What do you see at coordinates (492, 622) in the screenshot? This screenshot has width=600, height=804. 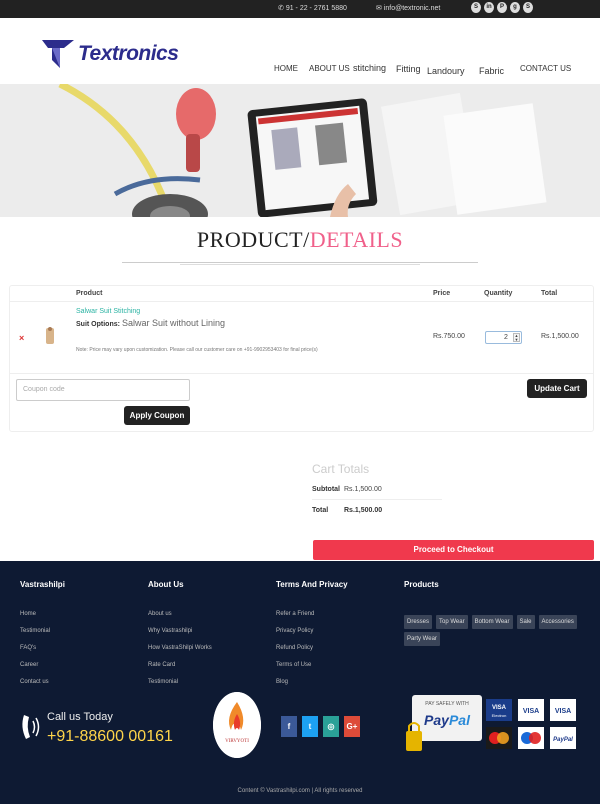 I see `product-tag: Bottom Wear` at bounding box center [492, 622].